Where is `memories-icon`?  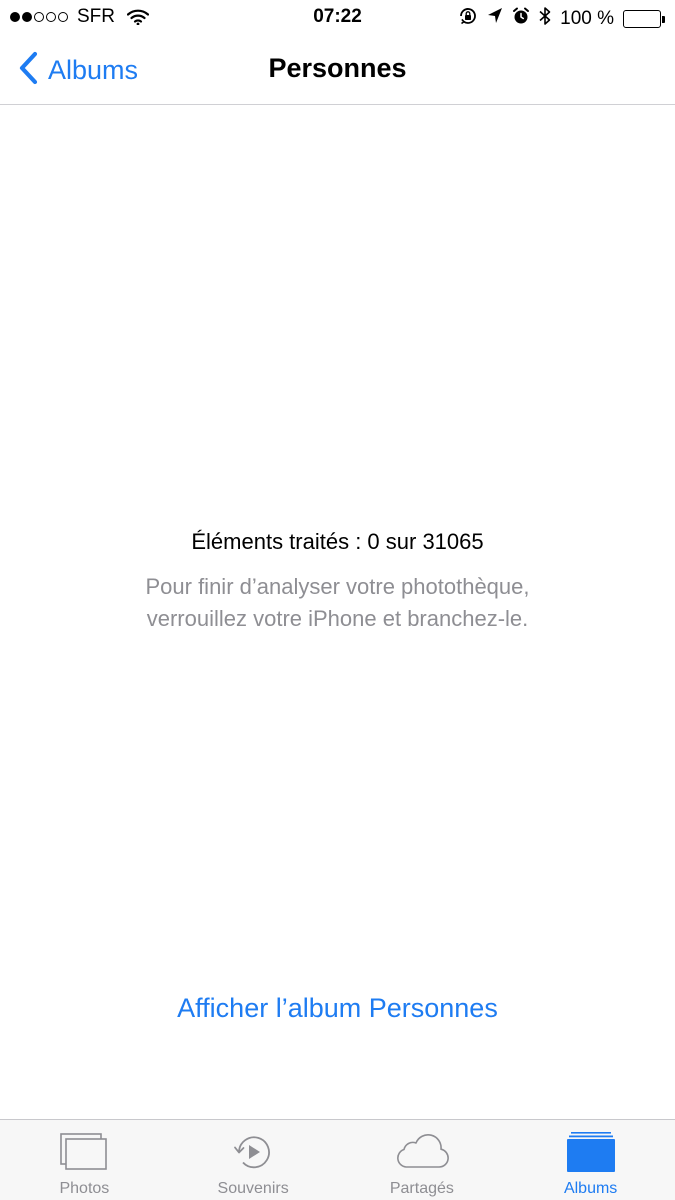 memories-icon is located at coordinates (253, 1152).